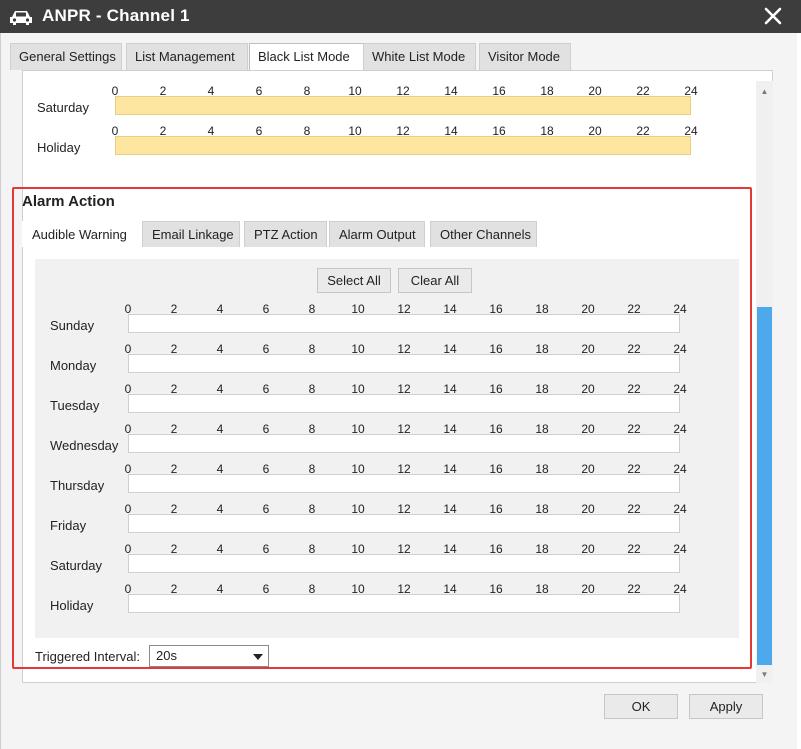 The width and height of the screenshot is (801, 749). I want to click on triggered-interval-select: 20s, so click(209, 656).